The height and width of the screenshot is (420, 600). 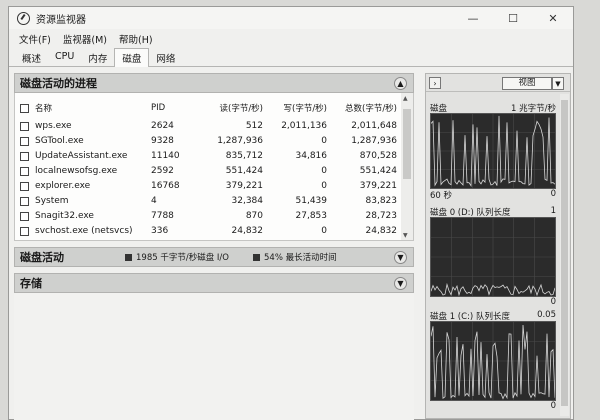 I want to click on table-header-row: 名称 PID 读(字节/秒) 写(字节/秒) 总数(字节/秒), so click(x=208, y=108).